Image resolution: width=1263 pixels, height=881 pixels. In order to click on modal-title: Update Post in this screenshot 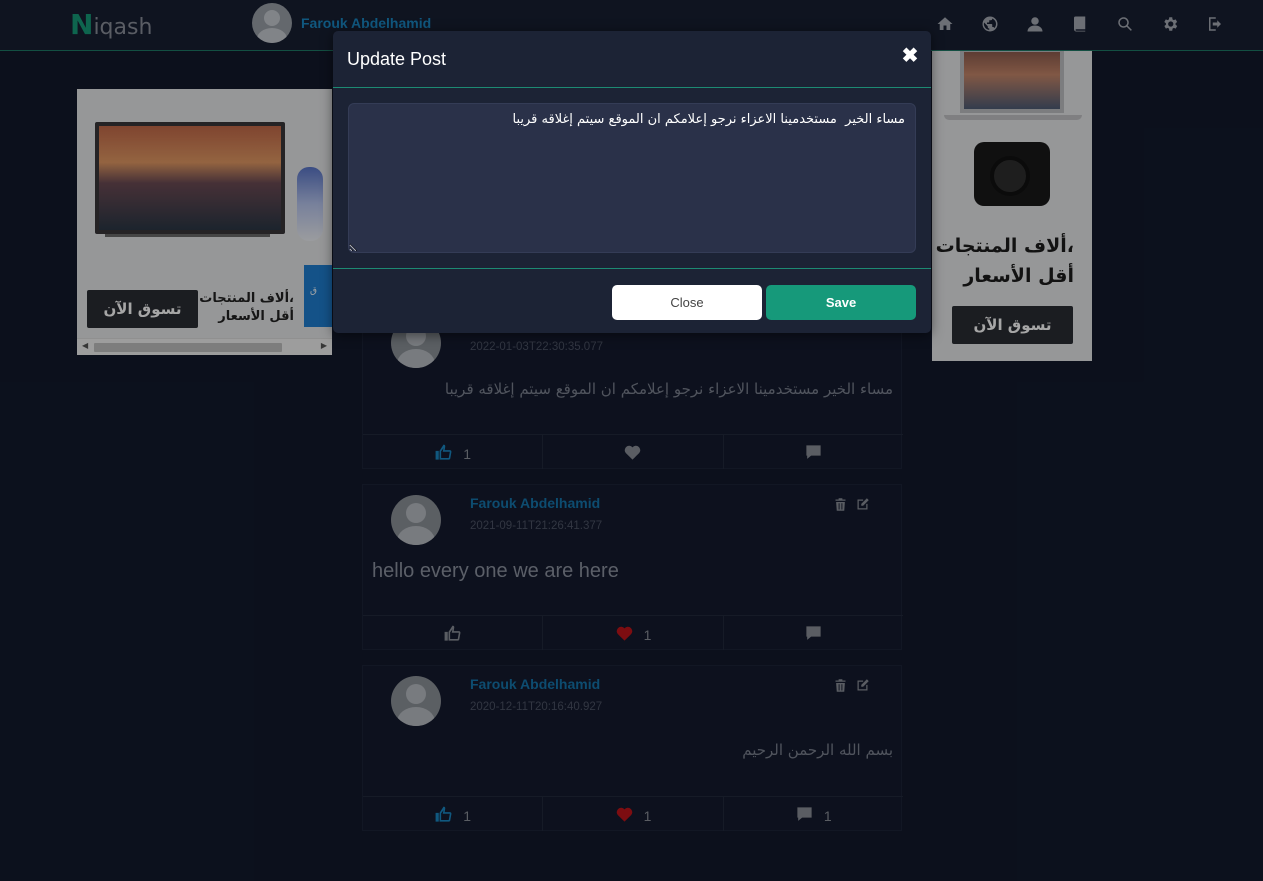, I will do `click(397, 59)`.